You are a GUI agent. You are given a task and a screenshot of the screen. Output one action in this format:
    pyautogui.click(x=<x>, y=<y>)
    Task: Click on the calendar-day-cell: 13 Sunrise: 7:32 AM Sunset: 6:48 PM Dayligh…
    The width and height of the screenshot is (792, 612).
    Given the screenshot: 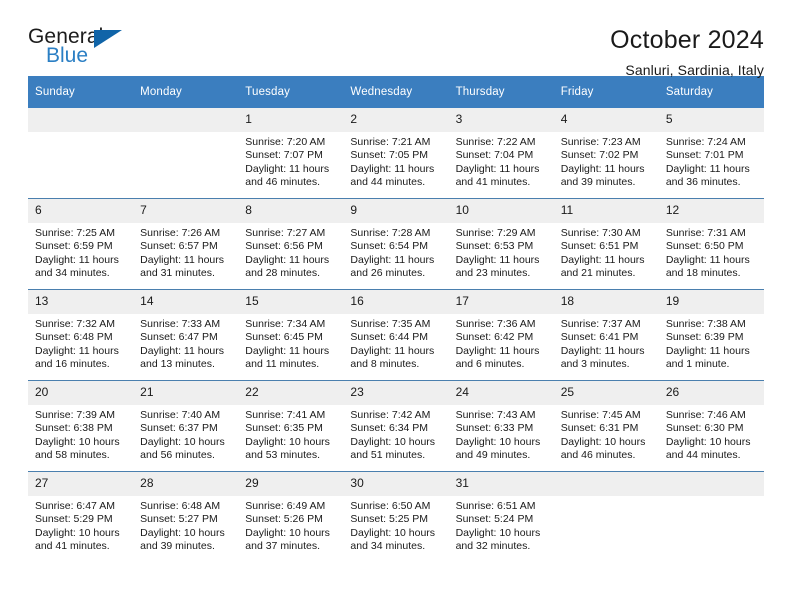 What is the action you would take?
    pyautogui.click(x=81, y=335)
    